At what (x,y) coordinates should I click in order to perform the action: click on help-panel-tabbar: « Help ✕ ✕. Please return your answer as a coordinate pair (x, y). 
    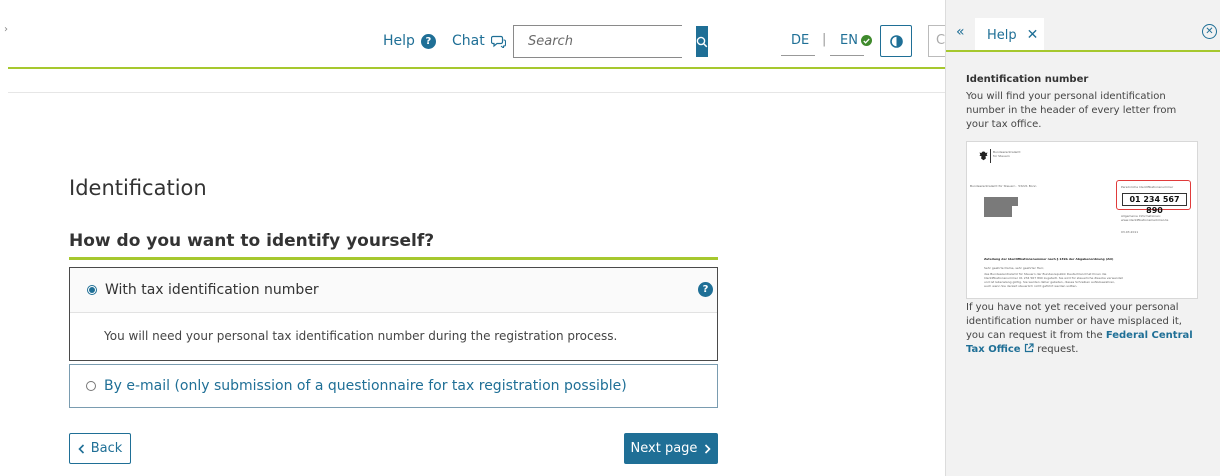
    Looking at the image, I should click on (1083, 26).